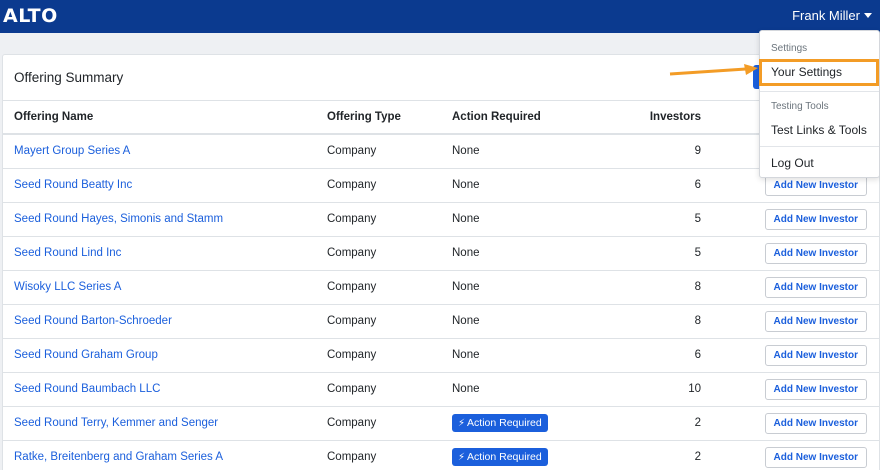  What do you see at coordinates (789, 48) in the screenshot?
I see `dropdown-header-settings: Settings` at bounding box center [789, 48].